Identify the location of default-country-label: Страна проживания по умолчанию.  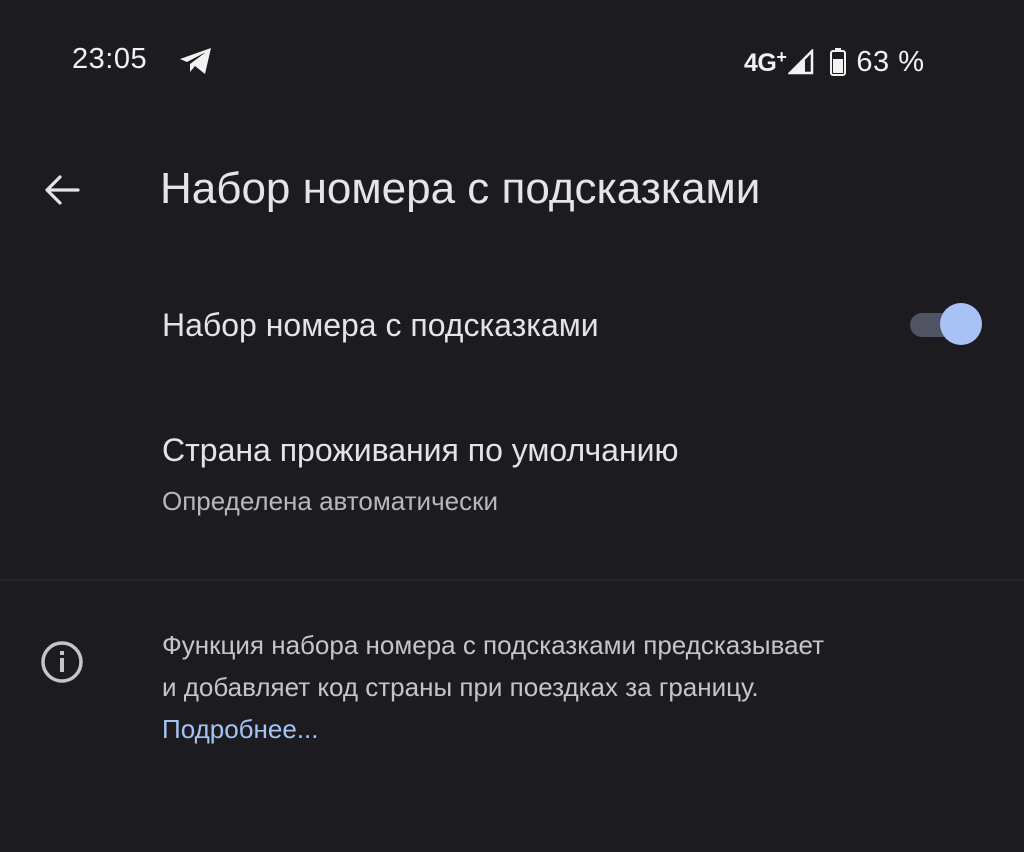
(420, 450).